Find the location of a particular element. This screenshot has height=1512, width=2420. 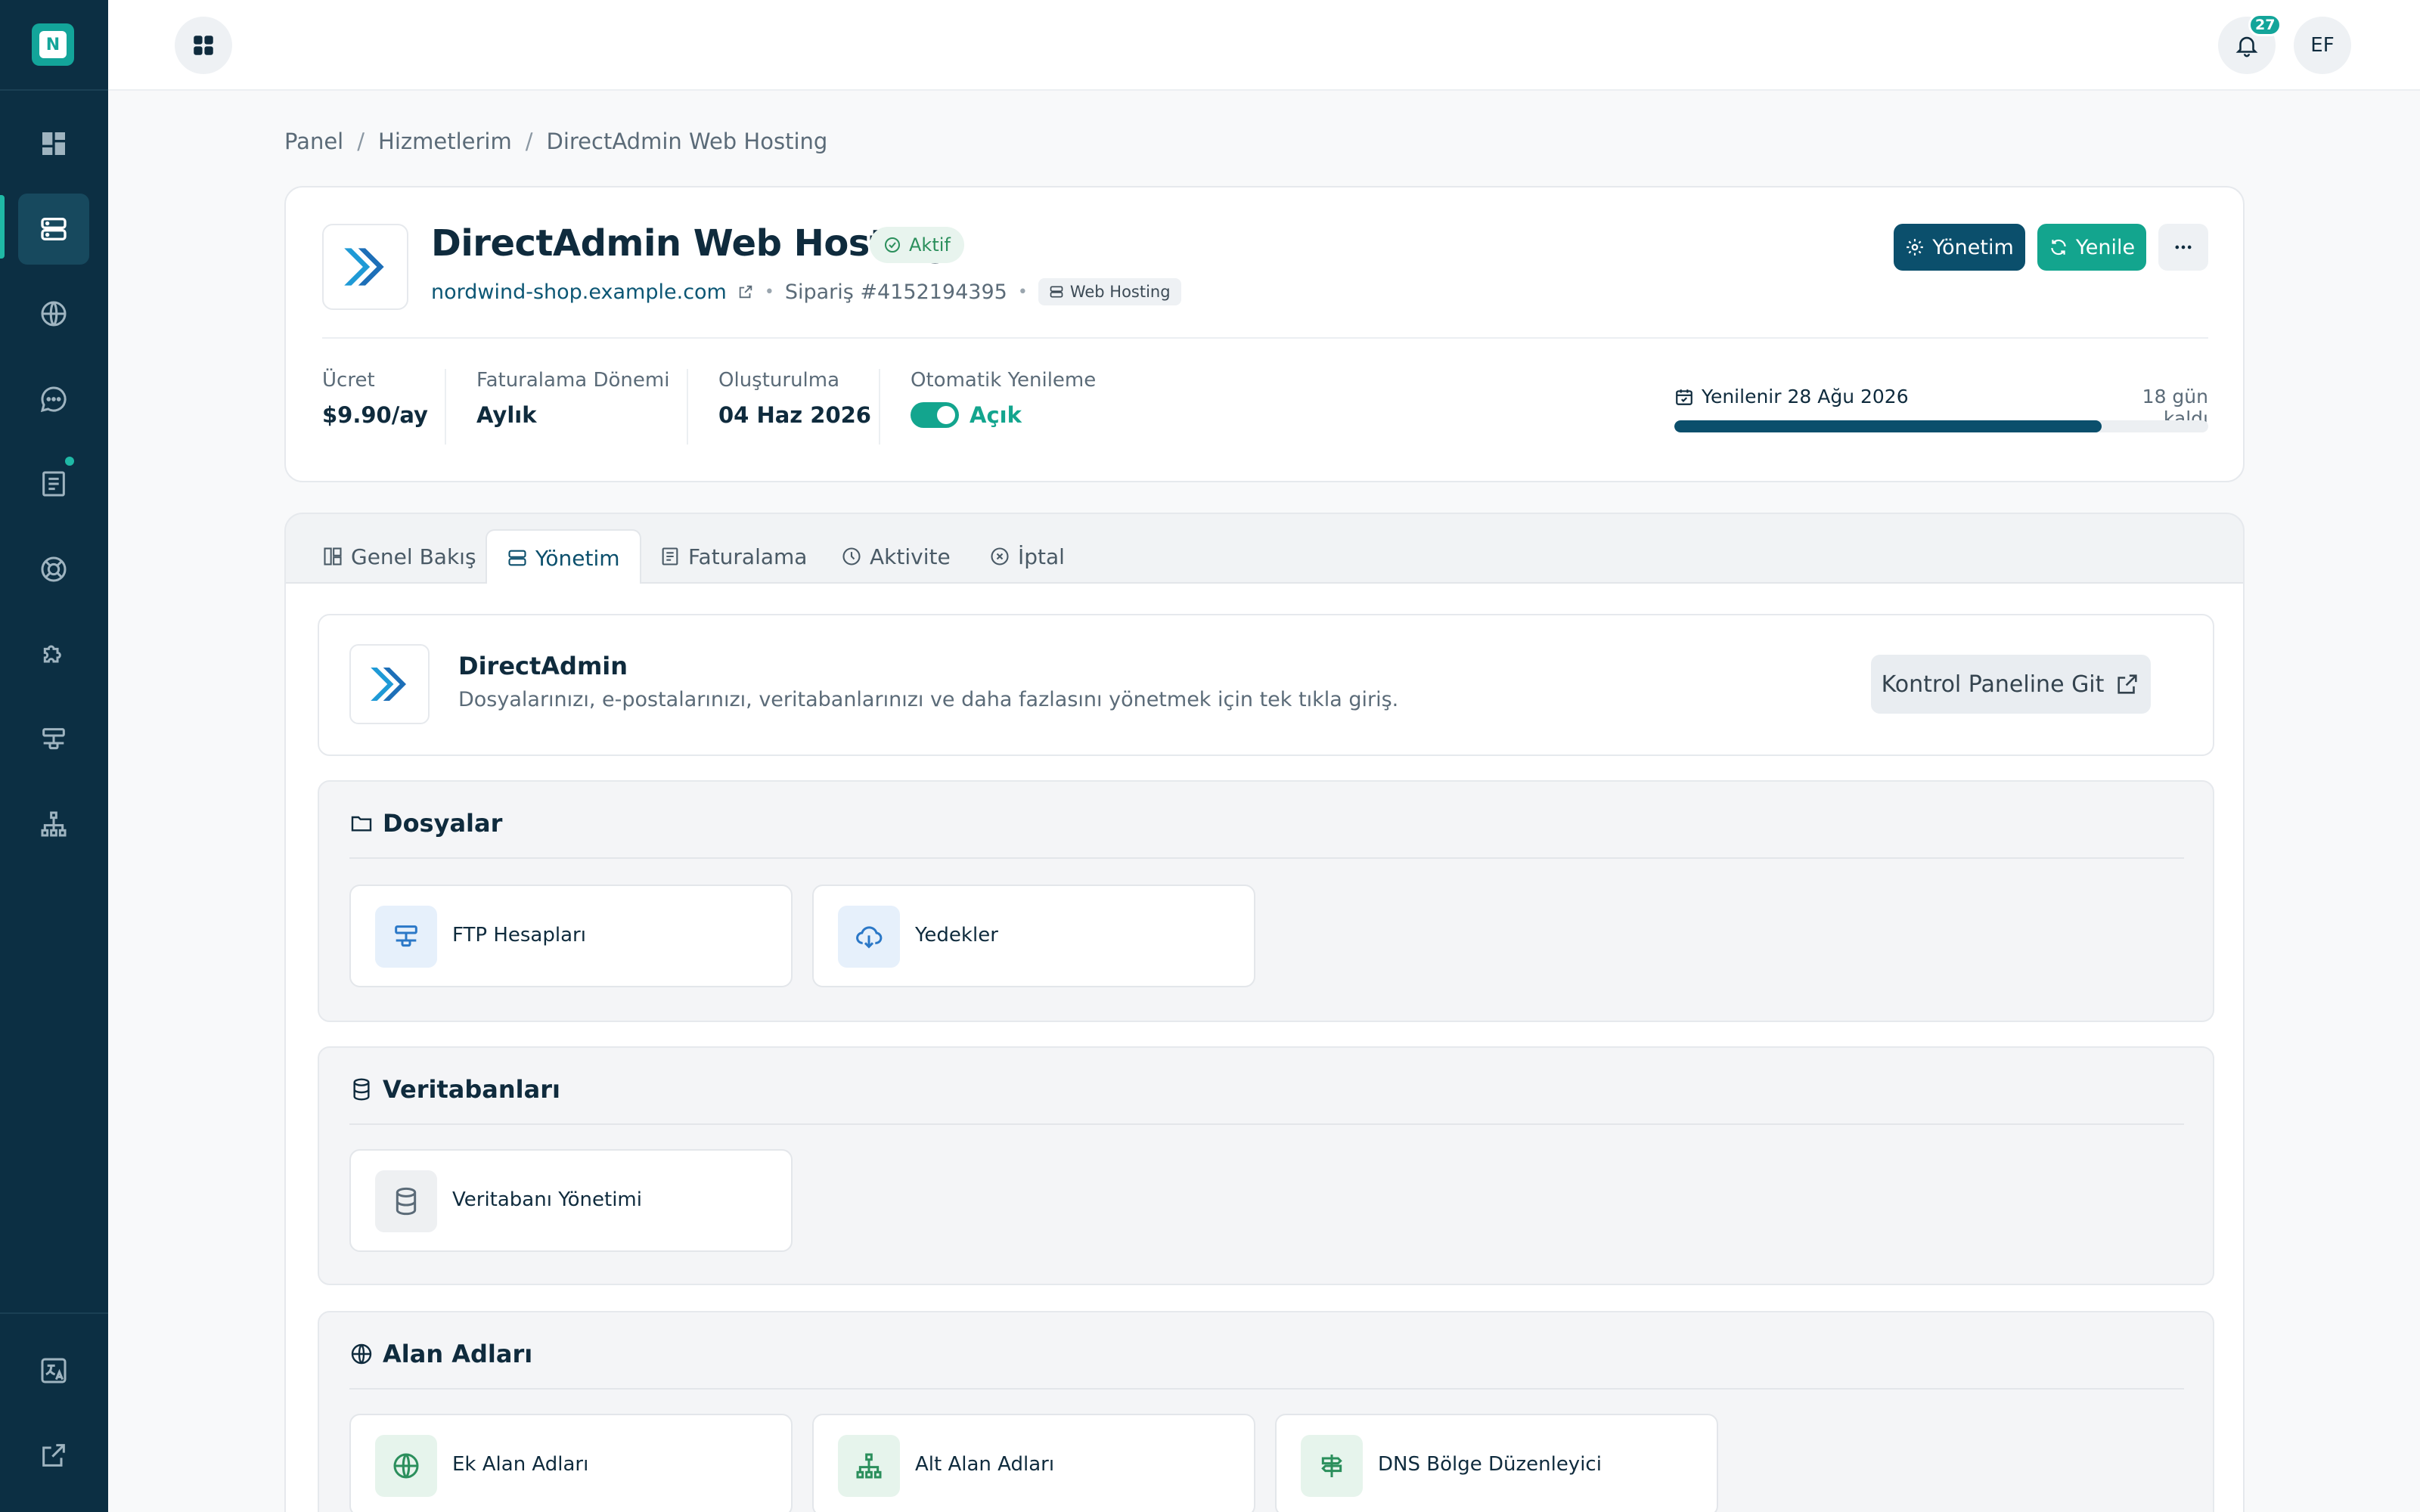

sidebar-item-addons is located at coordinates (53, 653).